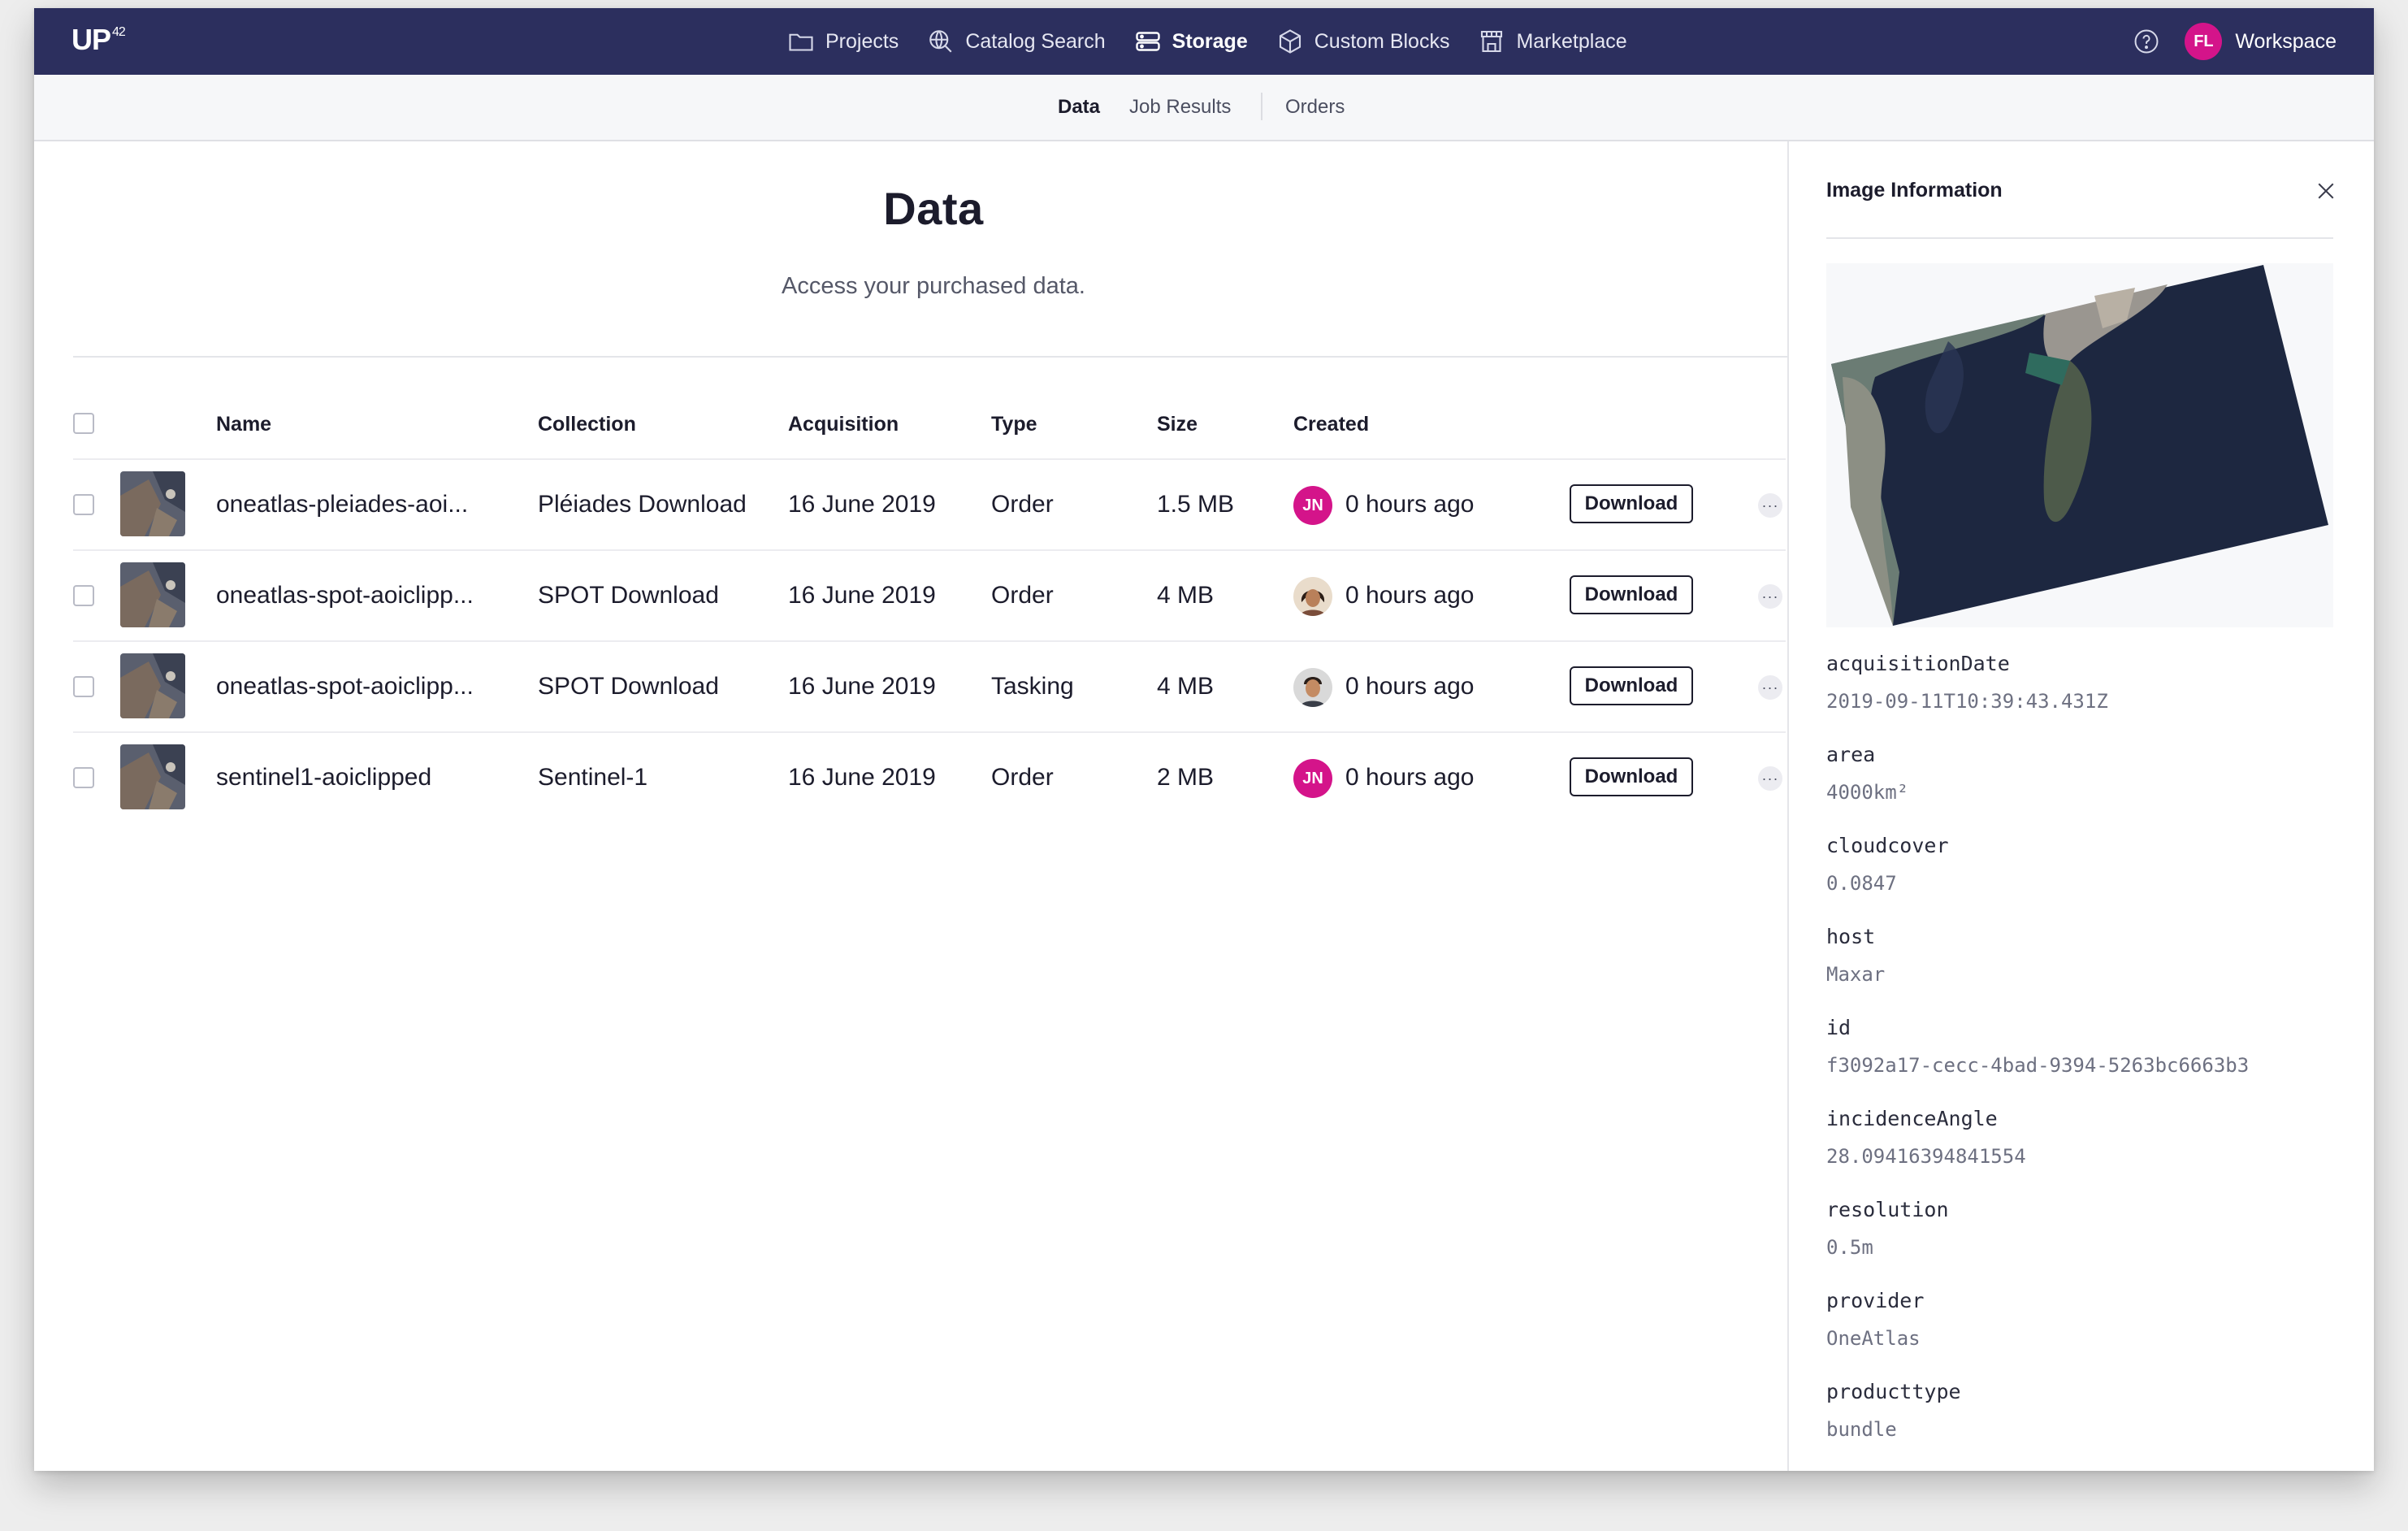 Image resolution: width=2408 pixels, height=1531 pixels. I want to click on nav-marketplace: Marketplace, so click(1552, 41).